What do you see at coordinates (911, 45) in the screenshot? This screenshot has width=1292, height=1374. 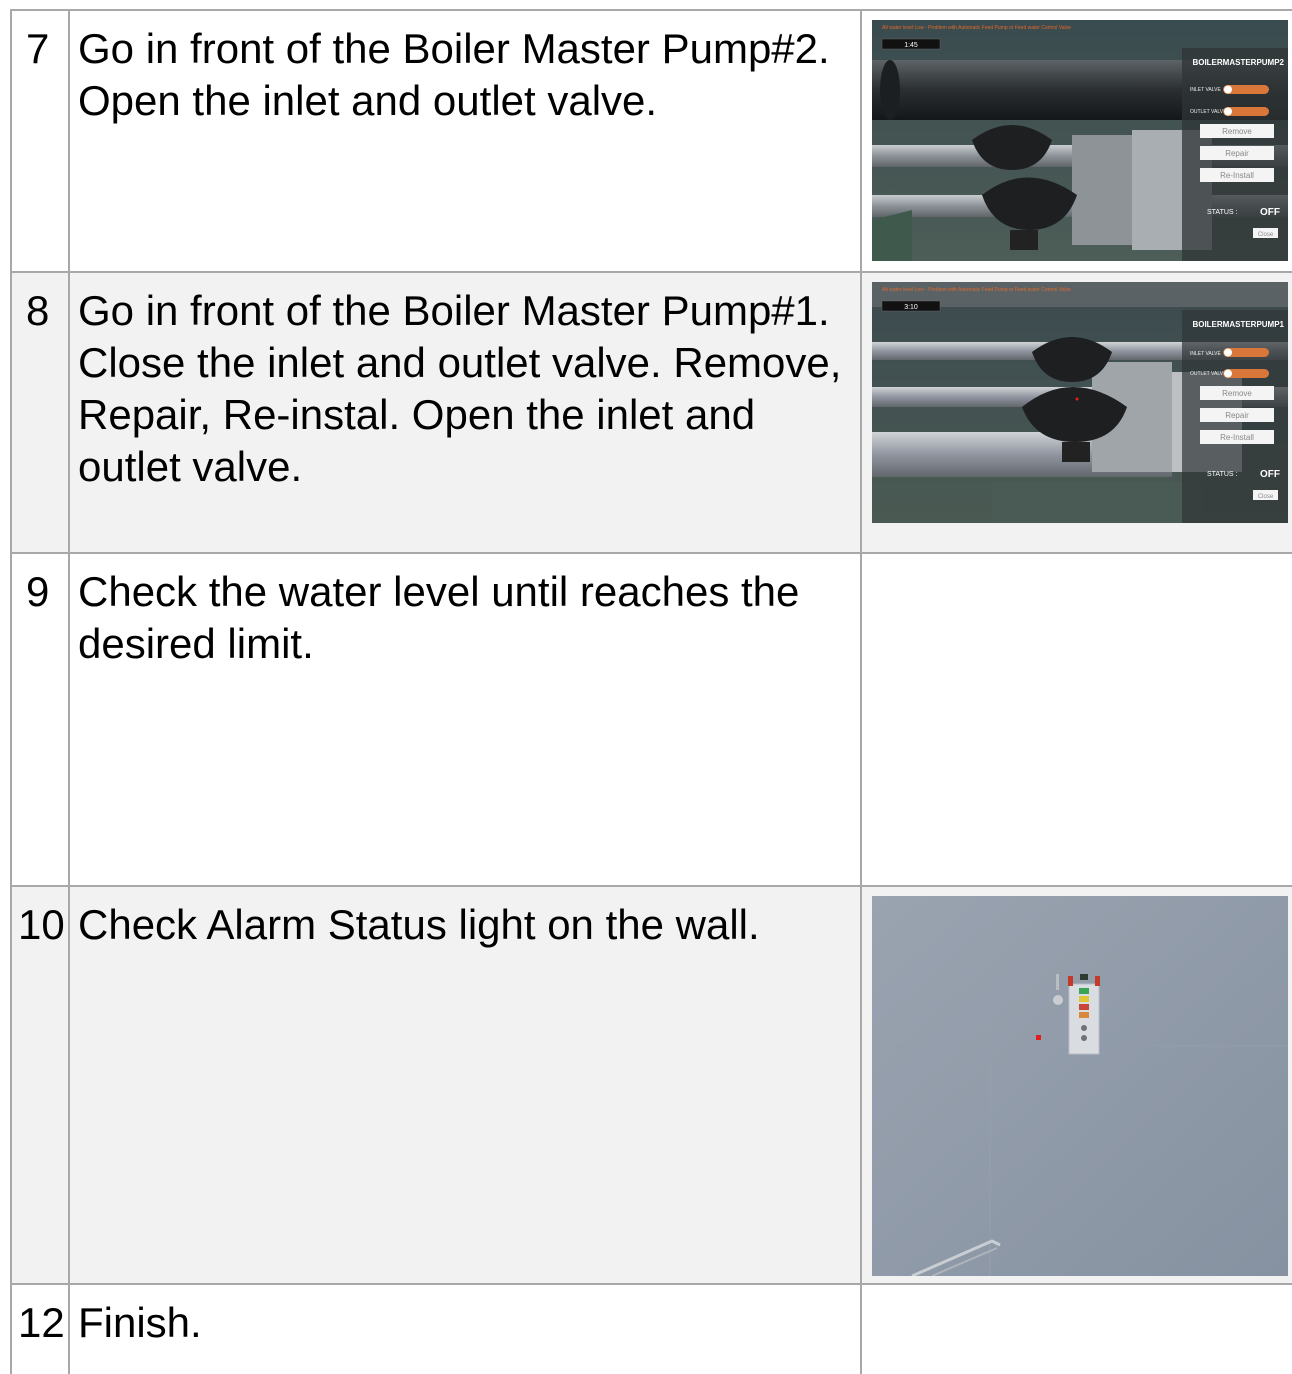 I see `timer: 1:45` at bounding box center [911, 45].